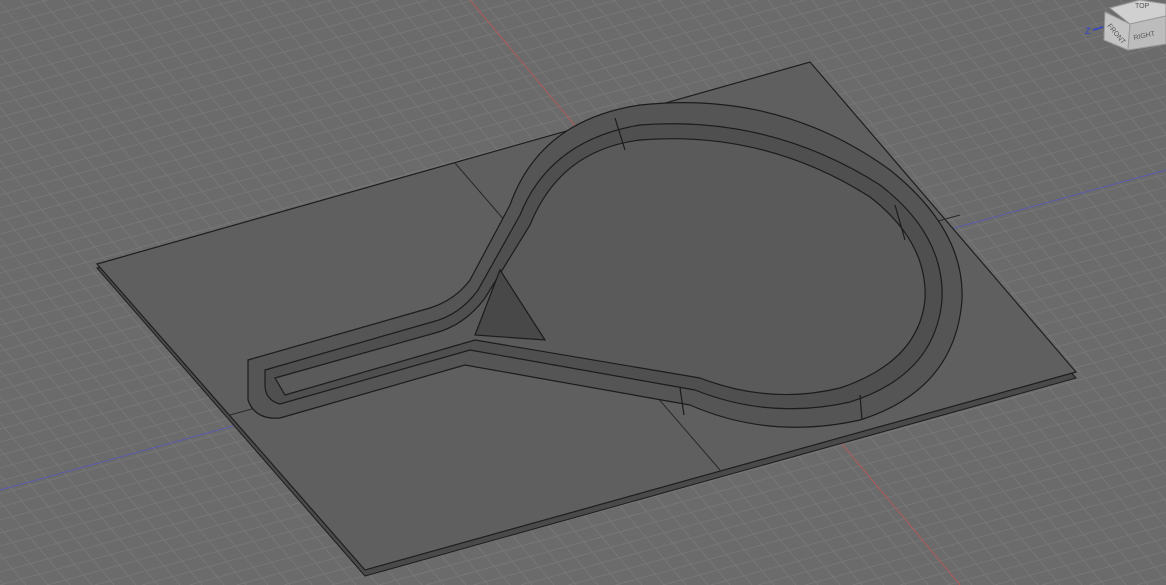 Image resolution: width=1166 pixels, height=585 pixels. Describe the element at coordinates (1142, 6) in the screenshot. I see `viewcube-top-label: TOP` at that location.